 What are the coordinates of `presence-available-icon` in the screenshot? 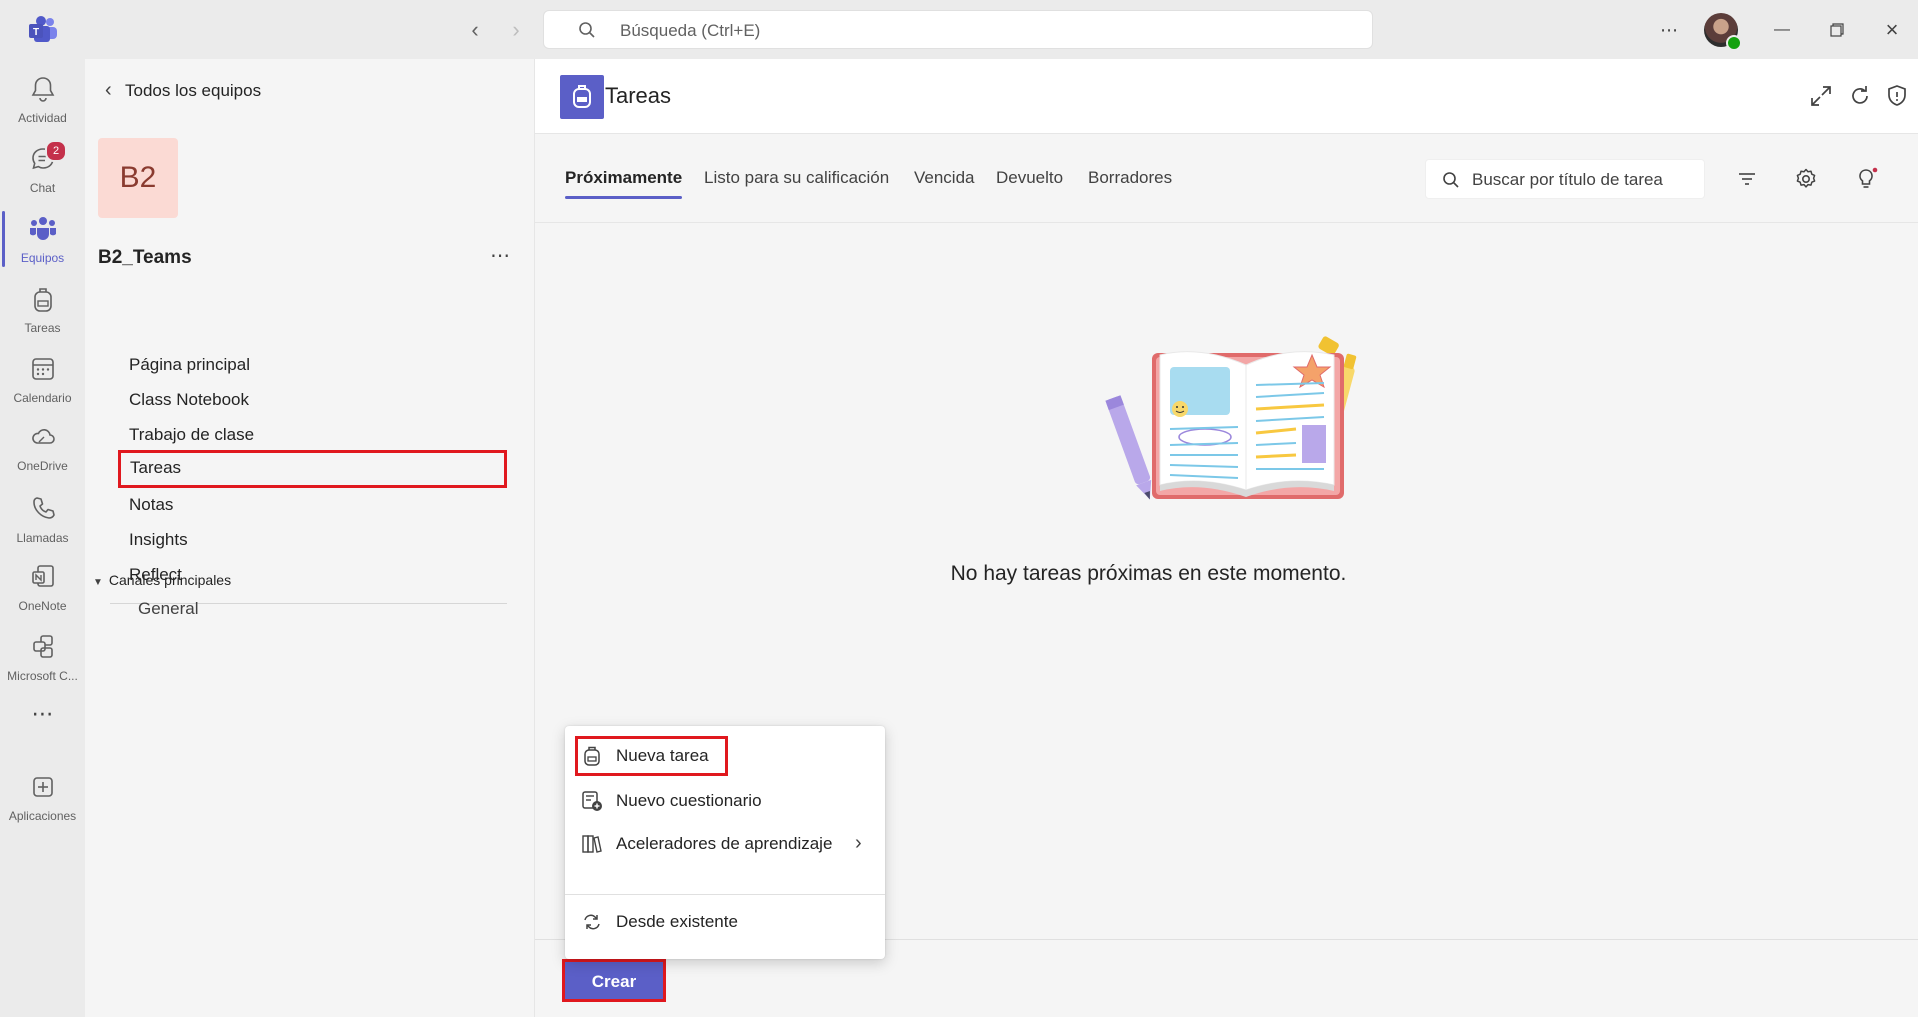 It's located at (1734, 43).